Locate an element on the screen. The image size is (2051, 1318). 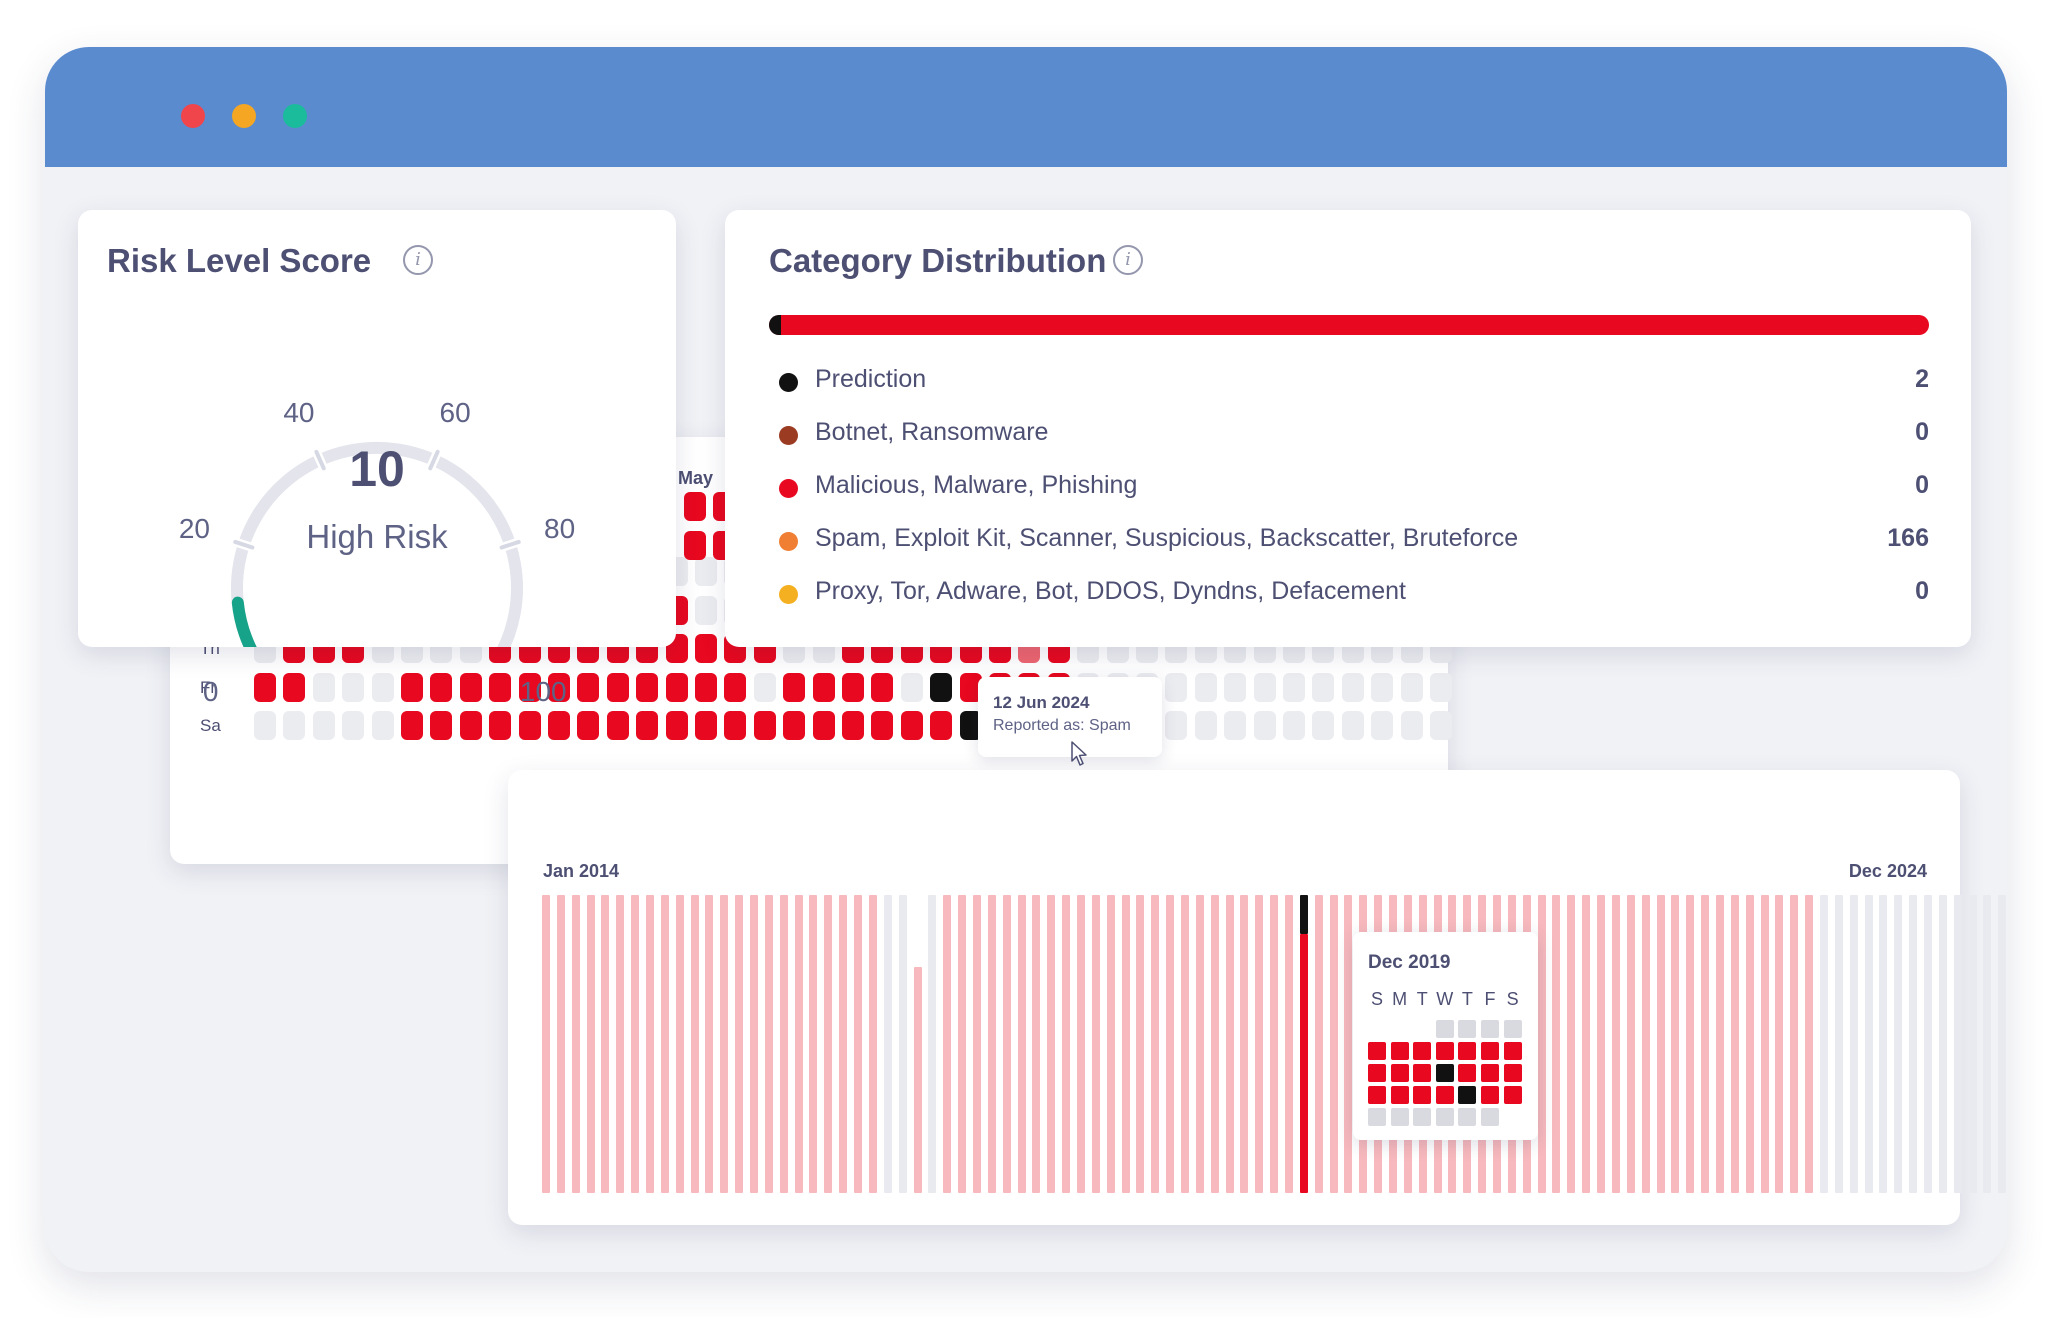
mini-day-prediction is located at coordinates (1467, 1095).